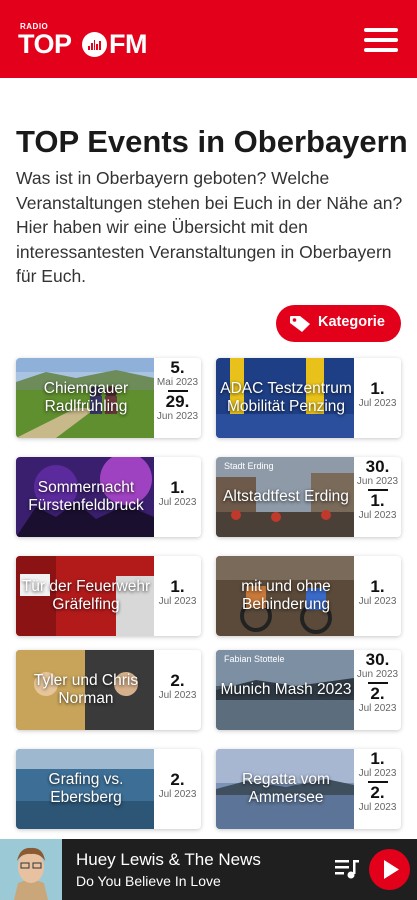 This screenshot has height=900, width=417. I want to click on event-title: Tür der Feuerwehr Gräfelfing, so click(86, 595).